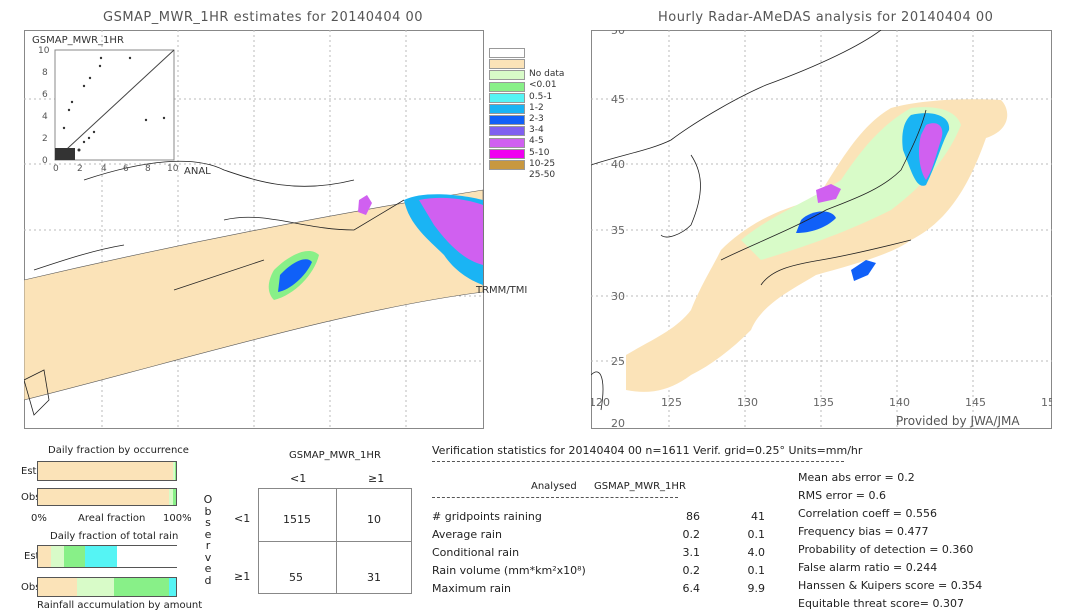 The width and height of the screenshot is (1080, 612). Describe the element at coordinates (618, 361) in the screenshot. I see `svg-text: 25` at that location.